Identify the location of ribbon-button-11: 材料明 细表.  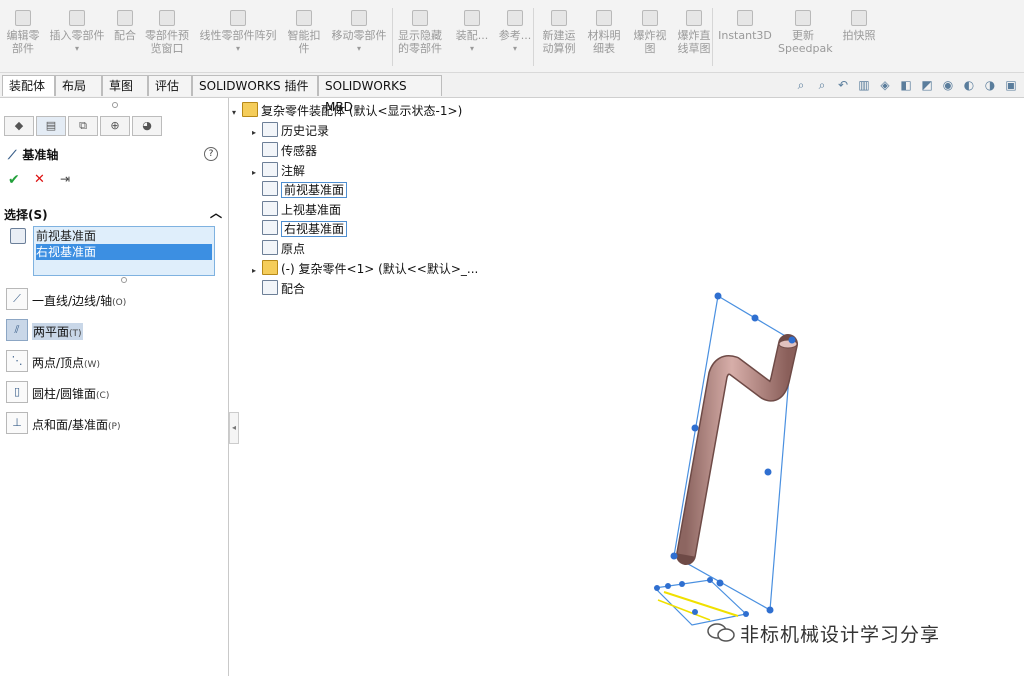
(604, 37).